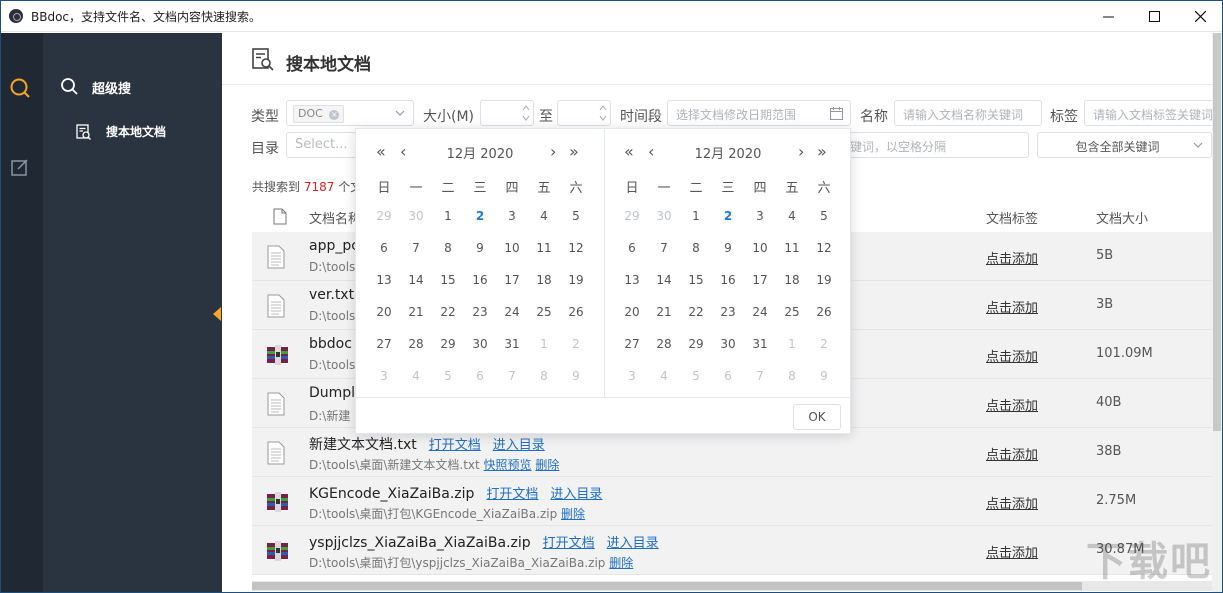 The image size is (1223, 593). Describe the element at coordinates (121, 131) in the screenshot. I see `sidebar-item-local-docs: 搜本地文档` at that location.